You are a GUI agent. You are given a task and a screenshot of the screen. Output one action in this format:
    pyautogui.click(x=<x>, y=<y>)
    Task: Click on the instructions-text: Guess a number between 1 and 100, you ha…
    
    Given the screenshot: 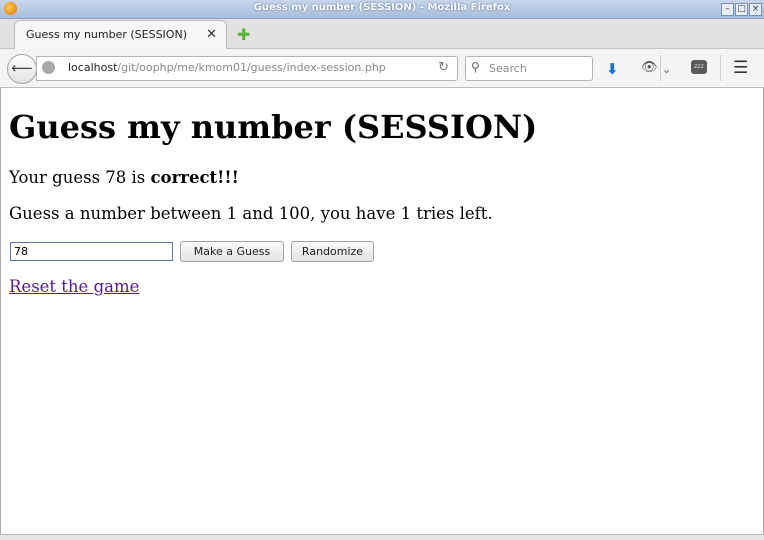 What is the action you would take?
    pyautogui.click(x=251, y=213)
    